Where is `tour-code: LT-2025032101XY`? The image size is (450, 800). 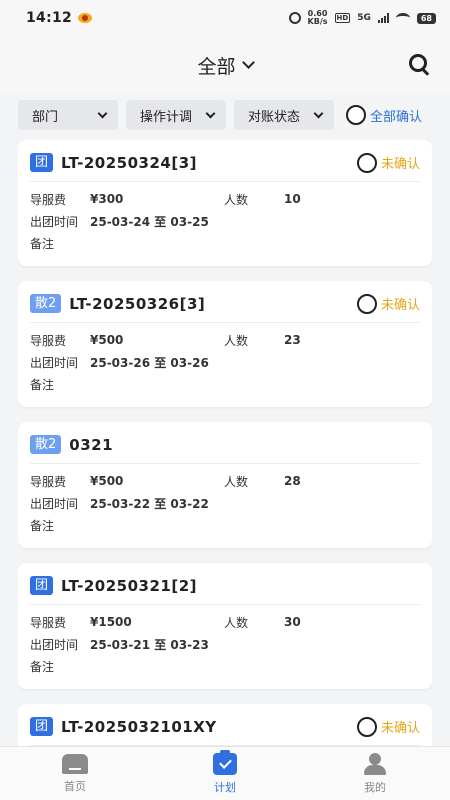 tour-code: LT-2025032101XY is located at coordinates (139, 726).